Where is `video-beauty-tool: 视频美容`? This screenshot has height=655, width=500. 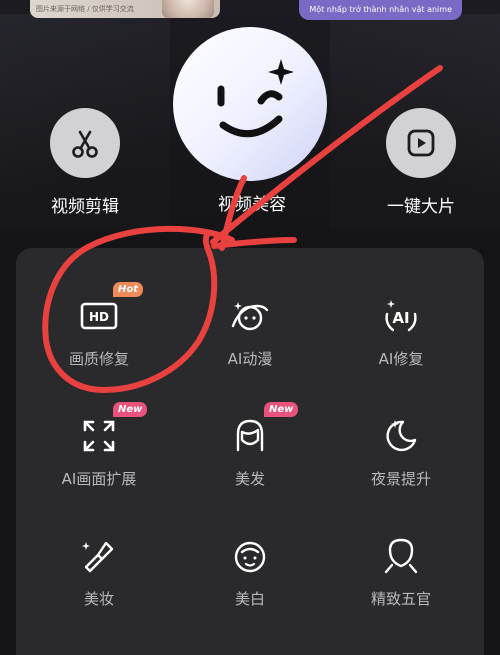
video-beauty-tool: 视频美容 is located at coordinates (252, 202).